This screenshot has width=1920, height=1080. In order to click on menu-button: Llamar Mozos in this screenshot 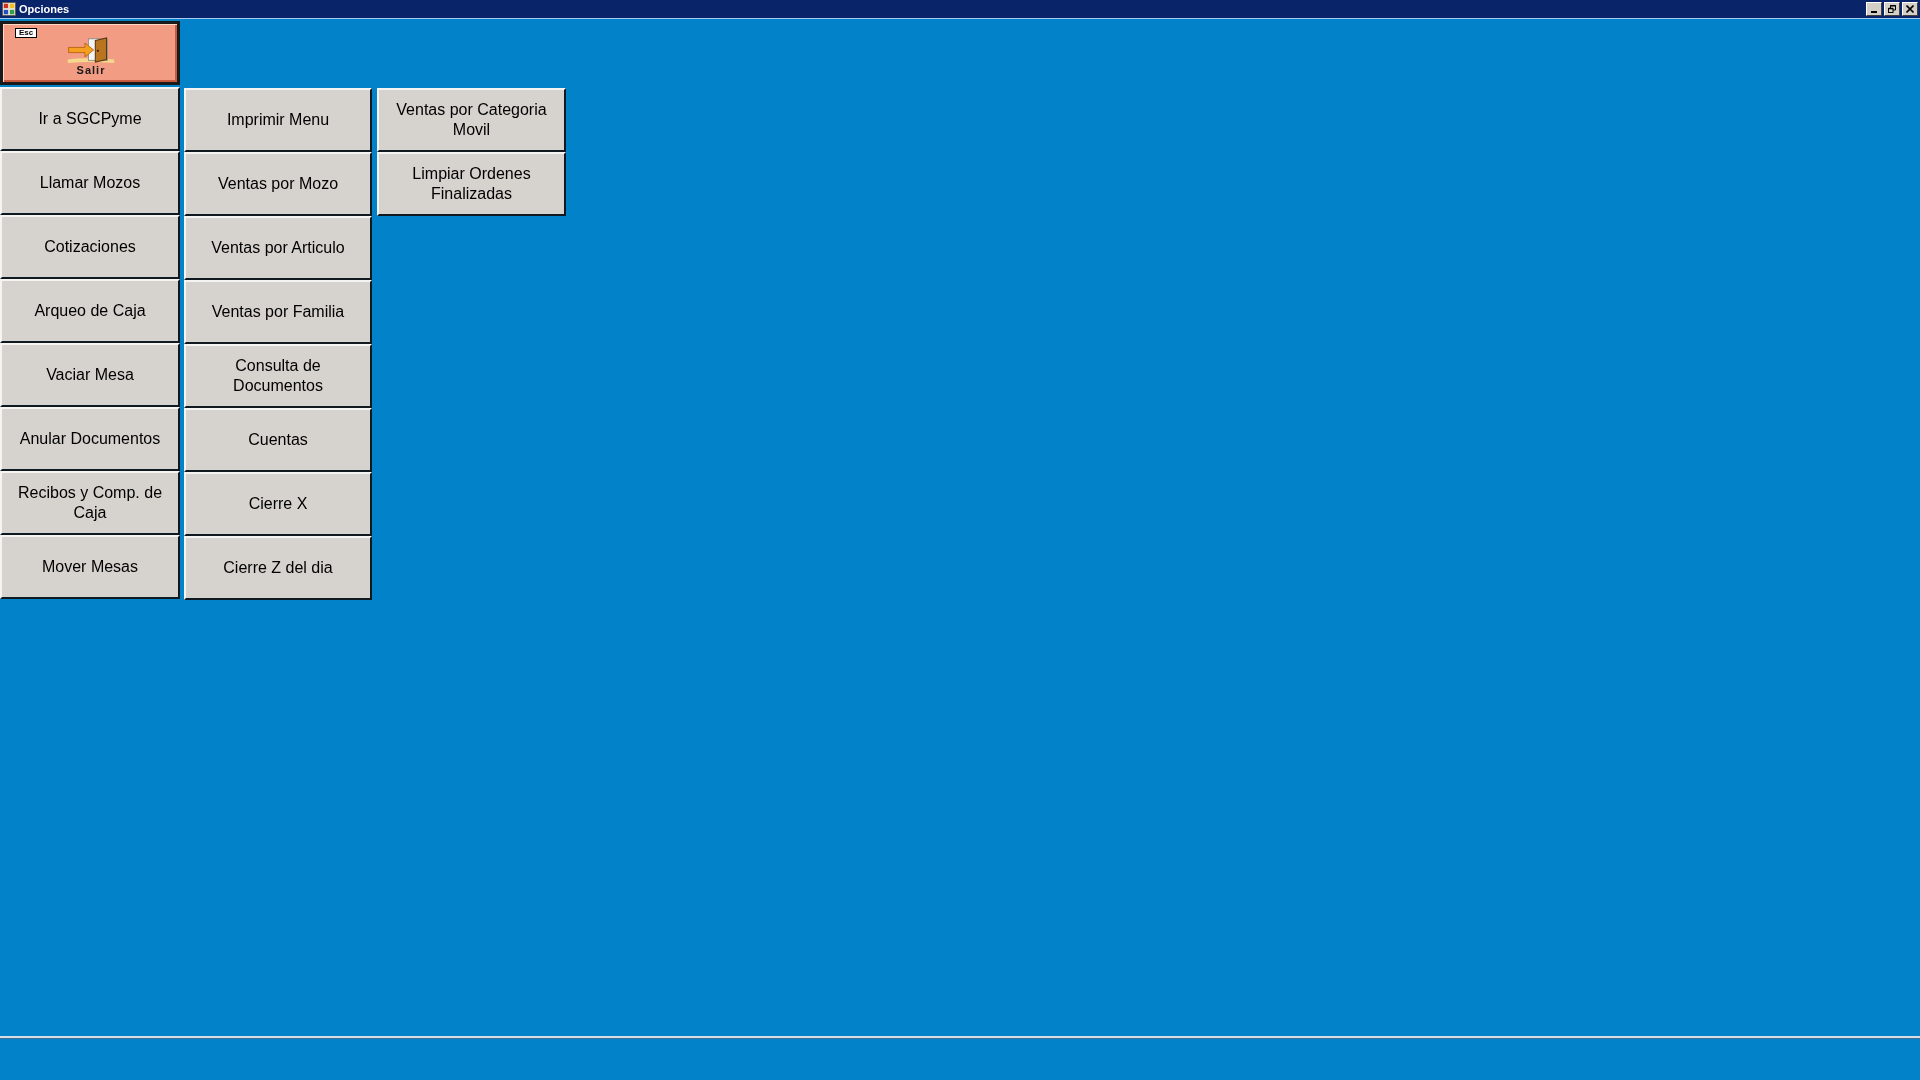, I will do `click(90, 183)`.